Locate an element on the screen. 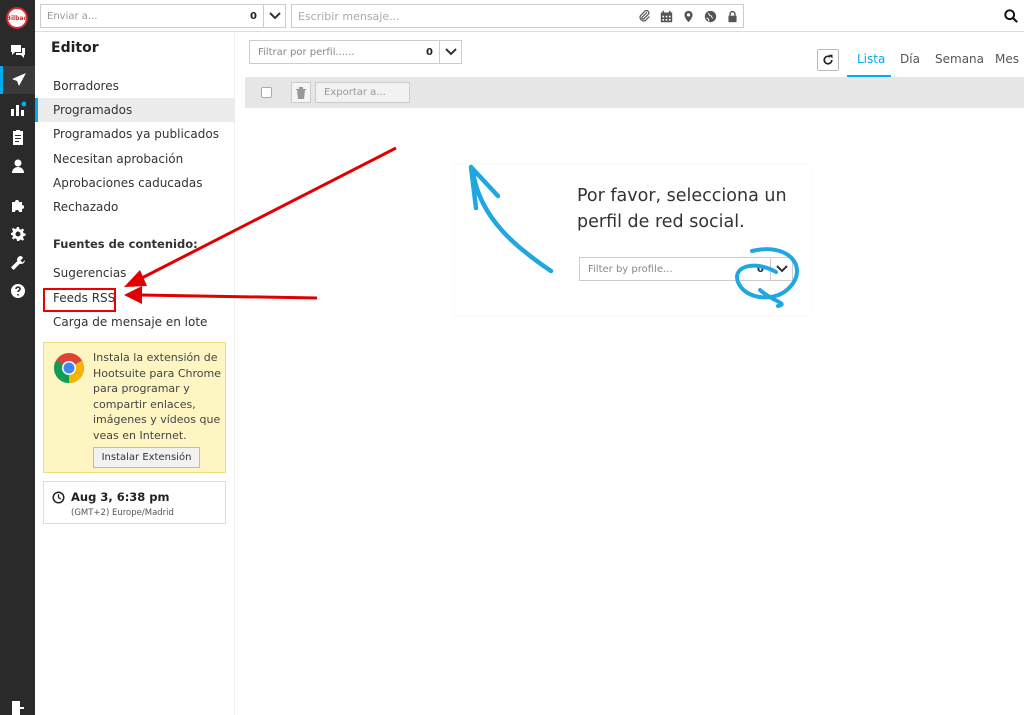 Image resolution: width=1024 pixels, height=715 pixels. sidebar-item-bulk-upload: Carga de mensaje en lote is located at coordinates (135, 322).